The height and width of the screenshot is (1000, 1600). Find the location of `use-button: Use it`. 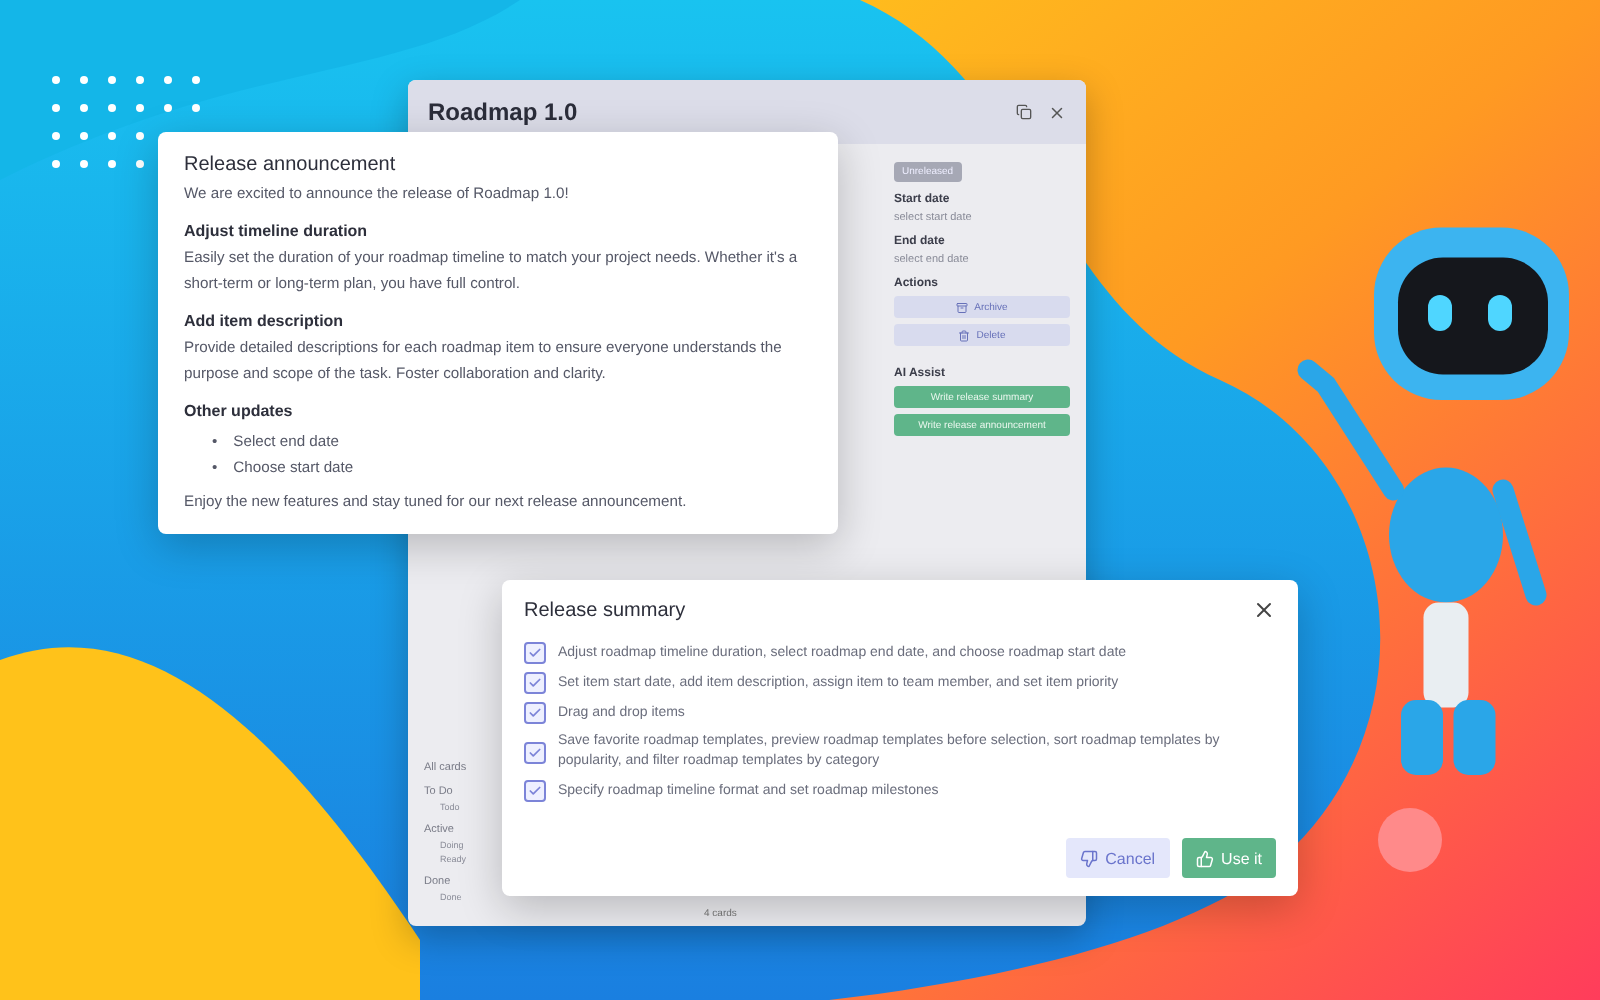

use-button: Use it is located at coordinates (1228, 858).